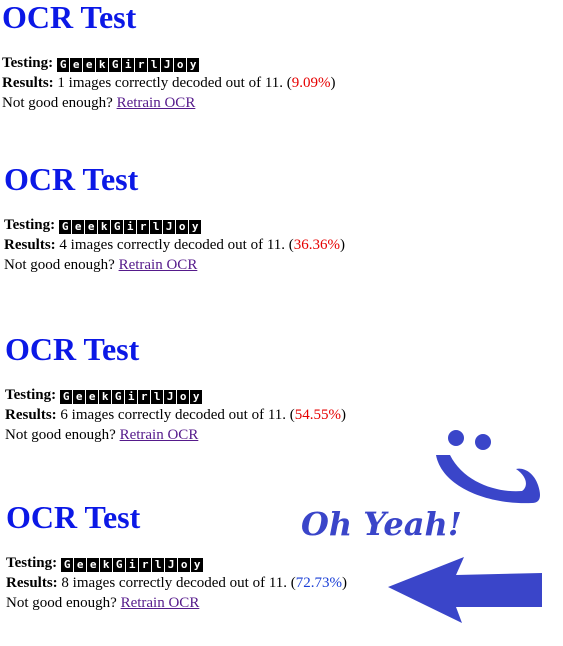 The width and height of the screenshot is (563, 646). Describe the element at coordinates (465, 590) in the screenshot. I see `left-arrow-icon` at that location.